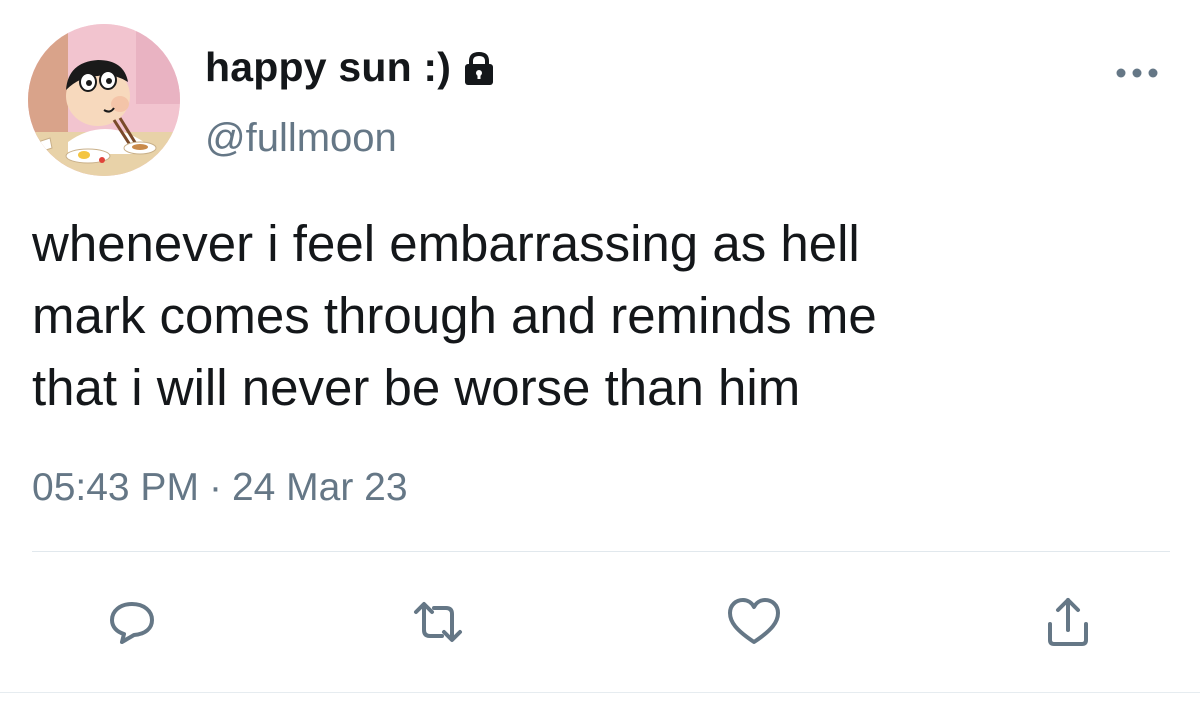 Image resolution: width=1200 pixels, height=710 pixels. I want to click on avatar, so click(104, 100).